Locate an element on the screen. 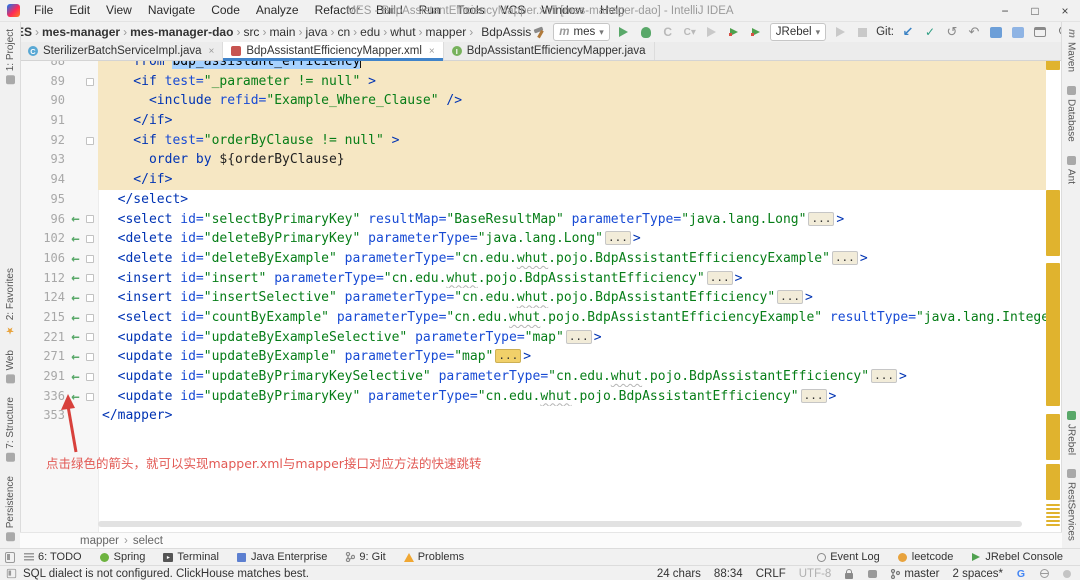 Image resolution: width=1080 pixels, height=580 pixels. menu-item-tools: Tools is located at coordinates (471, 10).